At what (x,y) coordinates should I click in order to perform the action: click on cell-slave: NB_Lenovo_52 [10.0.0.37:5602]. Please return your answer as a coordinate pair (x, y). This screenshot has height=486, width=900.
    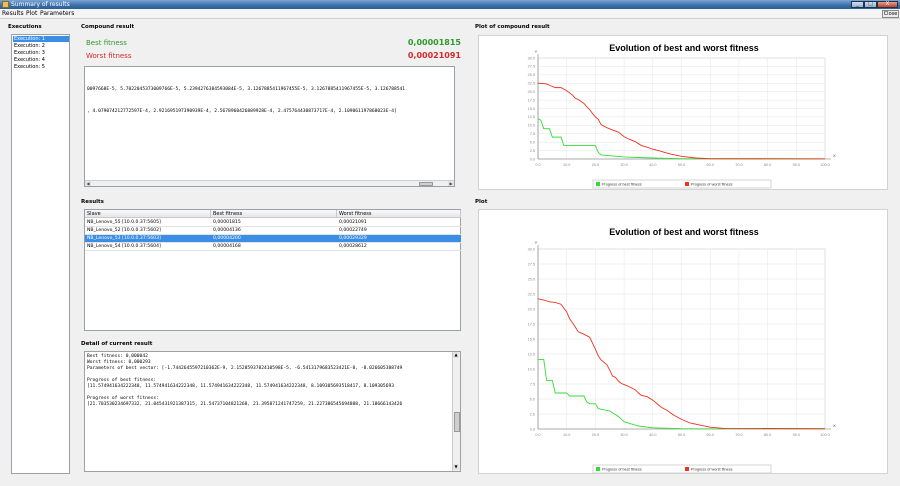
    Looking at the image, I should click on (124, 230).